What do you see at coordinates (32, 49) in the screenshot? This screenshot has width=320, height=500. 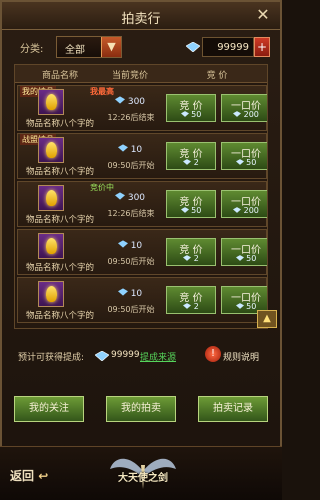 I see `category-label: 分类:` at bounding box center [32, 49].